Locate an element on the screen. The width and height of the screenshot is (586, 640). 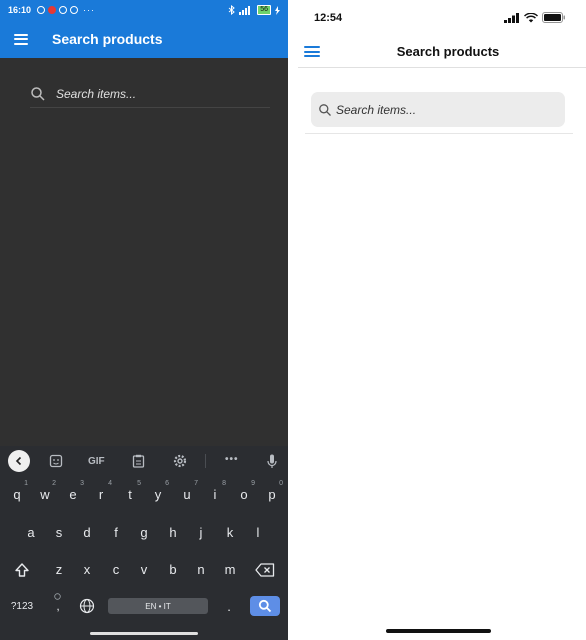
more-notifications-icon: ··· is located at coordinates (89, 10).